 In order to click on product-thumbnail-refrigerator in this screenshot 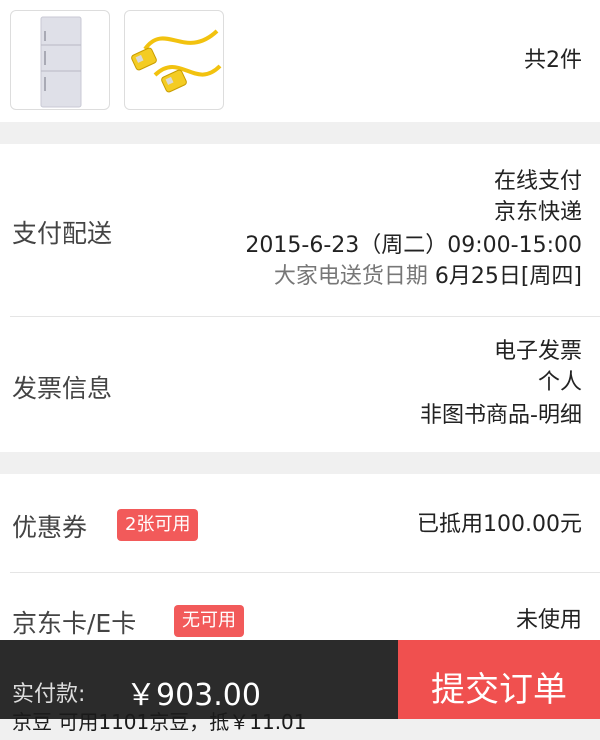, I will do `click(60, 60)`.